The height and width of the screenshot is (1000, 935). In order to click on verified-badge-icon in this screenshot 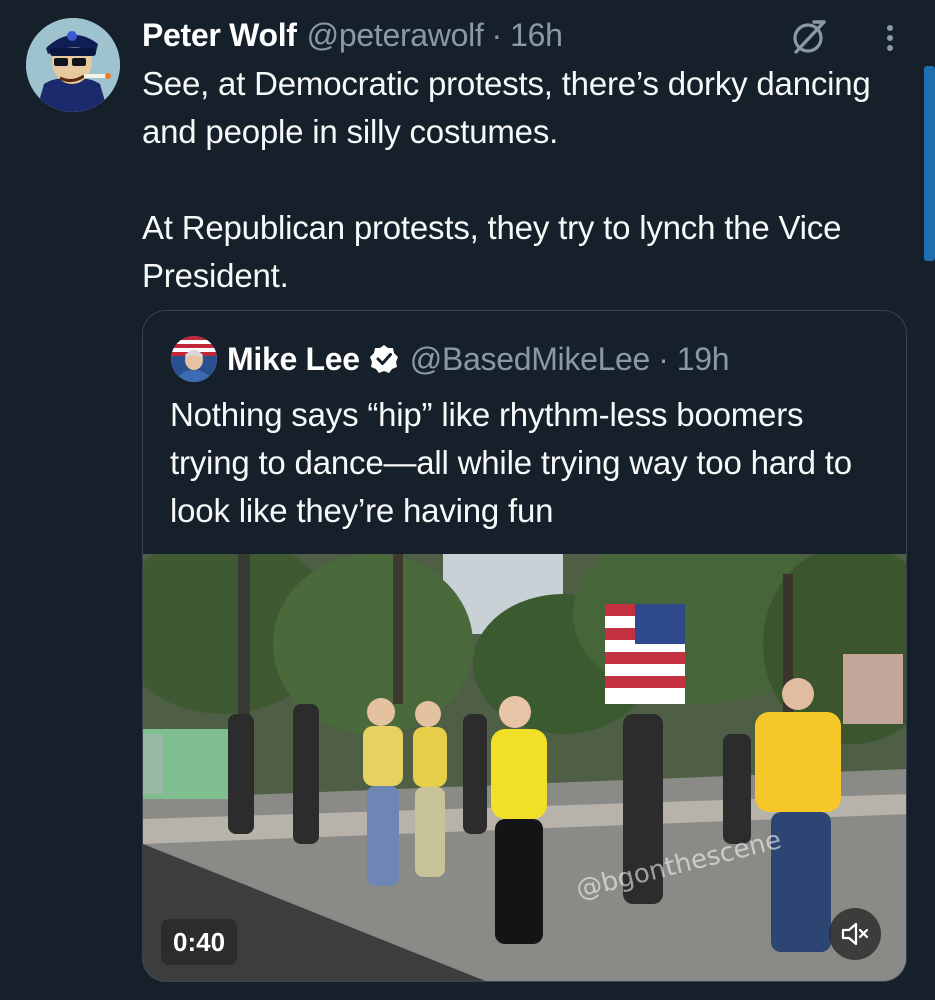, I will do `click(383, 359)`.